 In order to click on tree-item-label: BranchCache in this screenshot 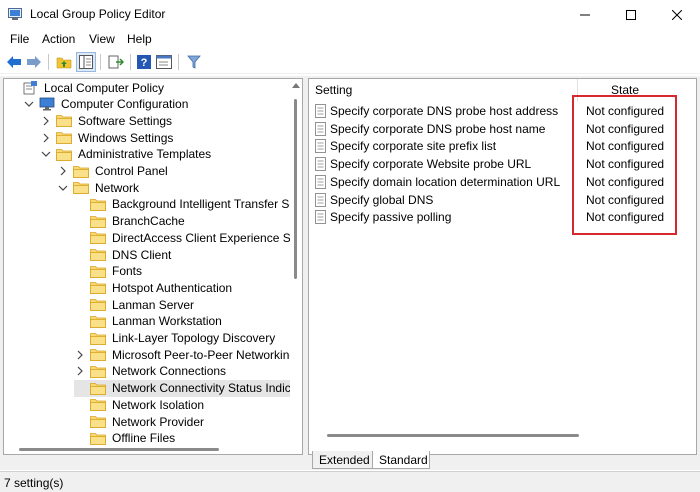, I will do `click(148, 221)`.